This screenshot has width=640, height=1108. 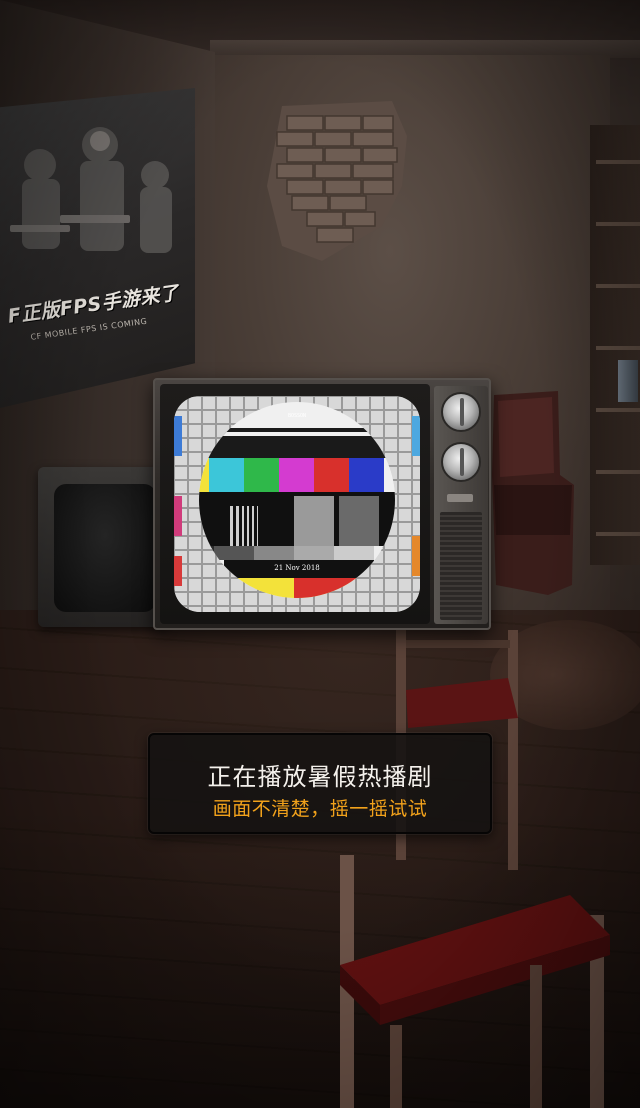 What do you see at coordinates (460, 498) in the screenshot?
I see `tv-brand-plate` at bounding box center [460, 498].